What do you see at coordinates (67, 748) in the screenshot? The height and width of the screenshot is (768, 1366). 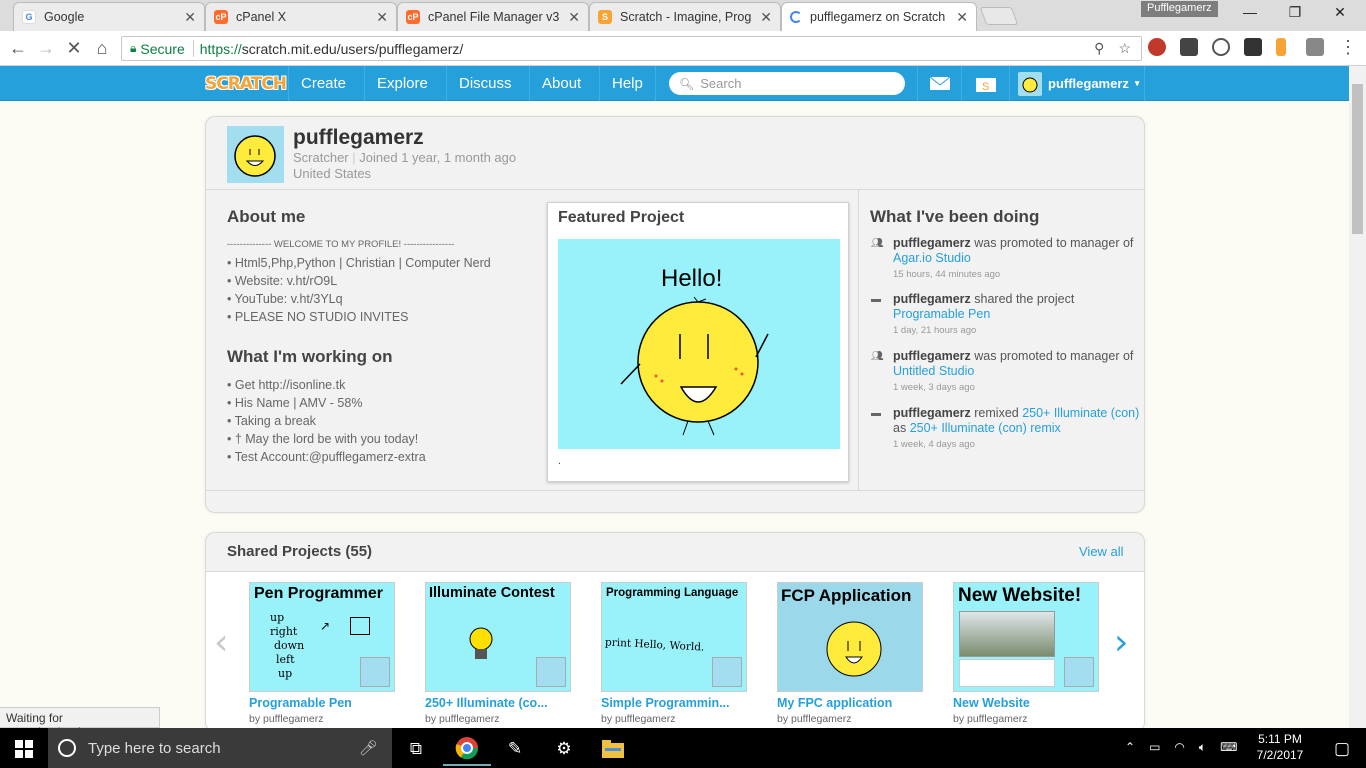 I see `cortana-icon` at bounding box center [67, 748].